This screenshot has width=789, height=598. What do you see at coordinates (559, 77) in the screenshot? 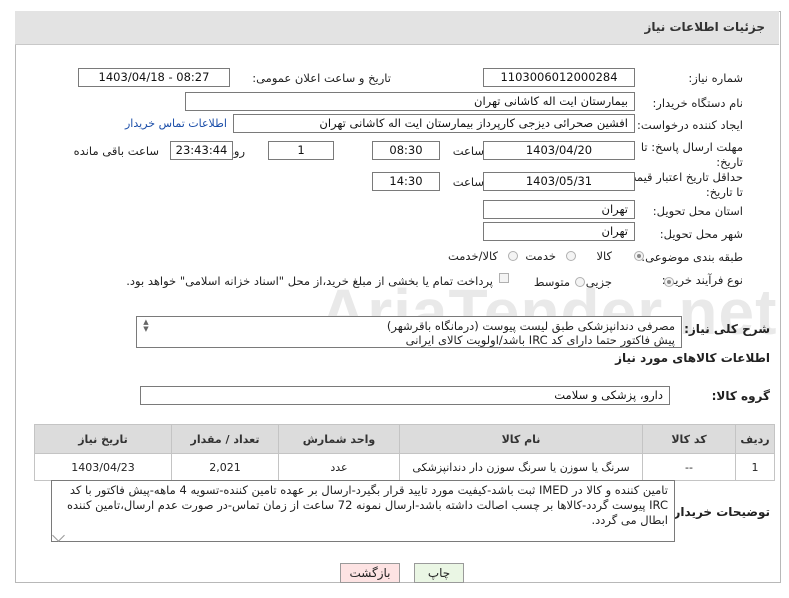
I see `need-number-field: 1103006012000284` at bounding box center [559, 77].